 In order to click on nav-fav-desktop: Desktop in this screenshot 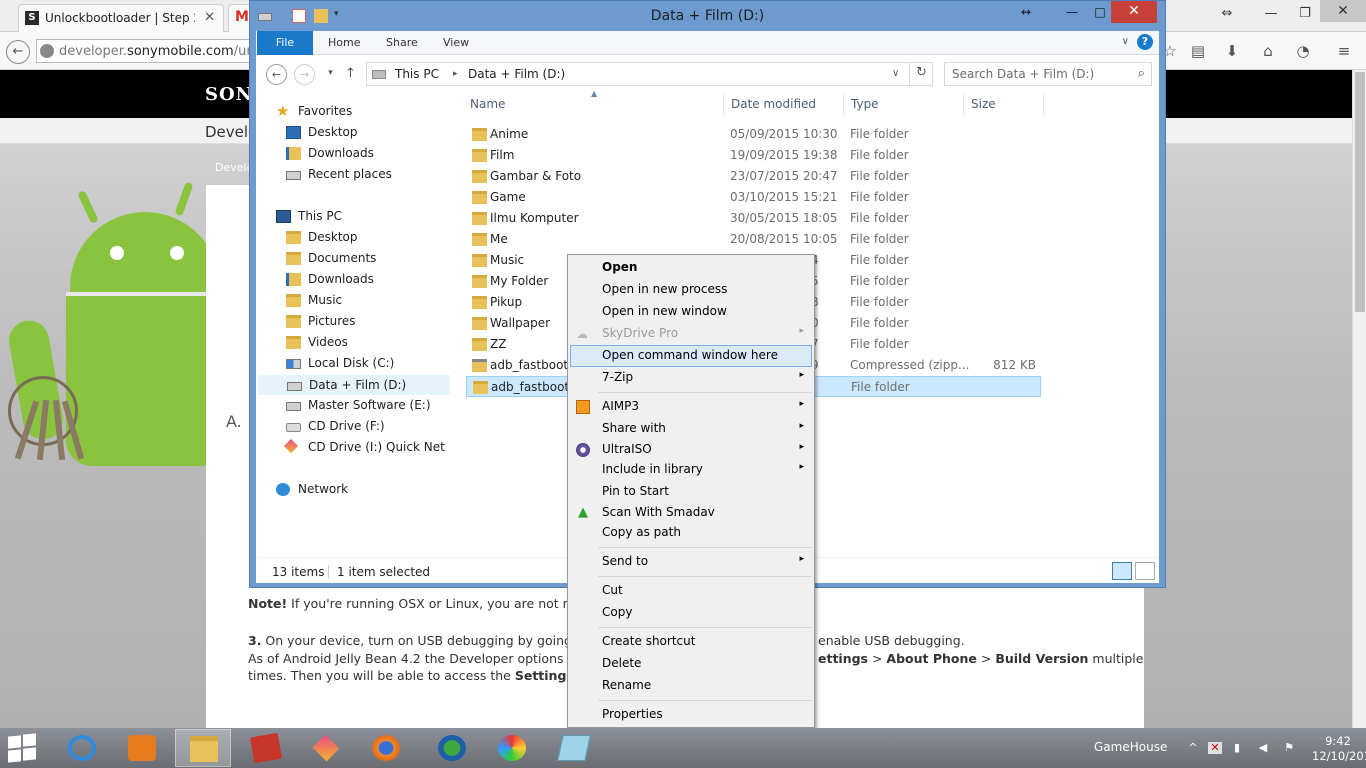, I will do `click(366, 133)`.